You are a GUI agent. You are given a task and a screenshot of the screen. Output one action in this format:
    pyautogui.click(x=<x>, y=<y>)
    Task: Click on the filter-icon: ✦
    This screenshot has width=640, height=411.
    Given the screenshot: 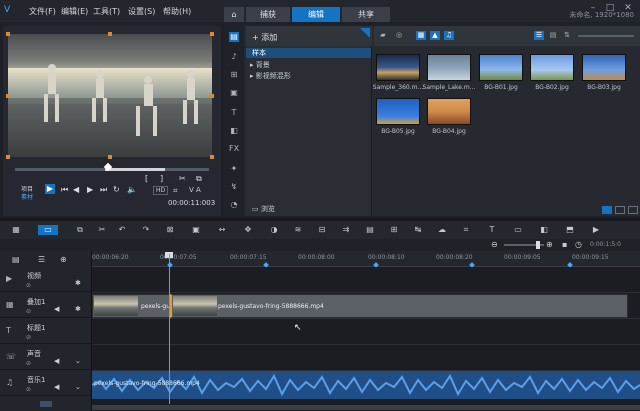 What is the action you would take?
    pyautogui.click(x=234, y=169)
    